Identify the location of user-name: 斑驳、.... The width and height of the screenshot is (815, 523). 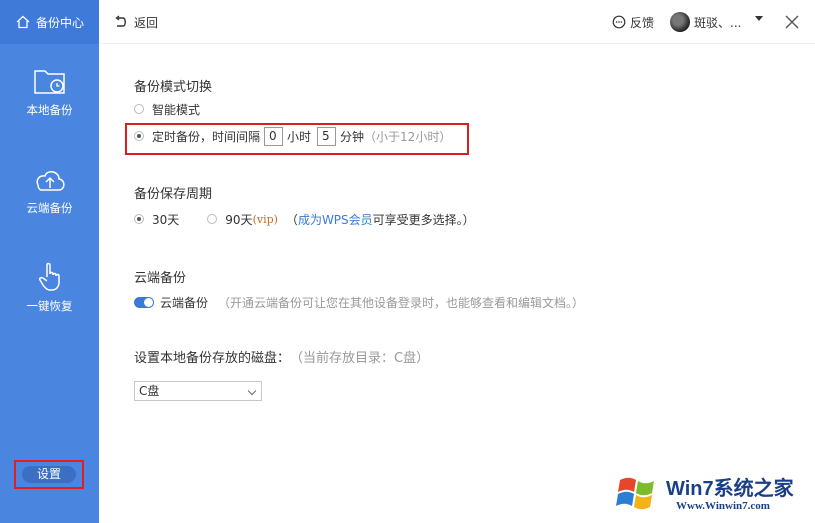
(718, 22).